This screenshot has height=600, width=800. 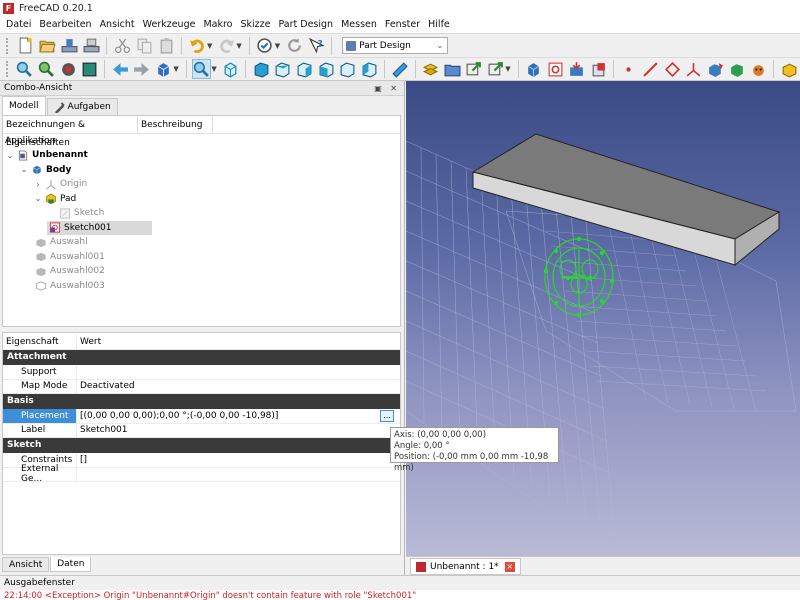 I want to click on undo-icon, so click(x=197, y=46).